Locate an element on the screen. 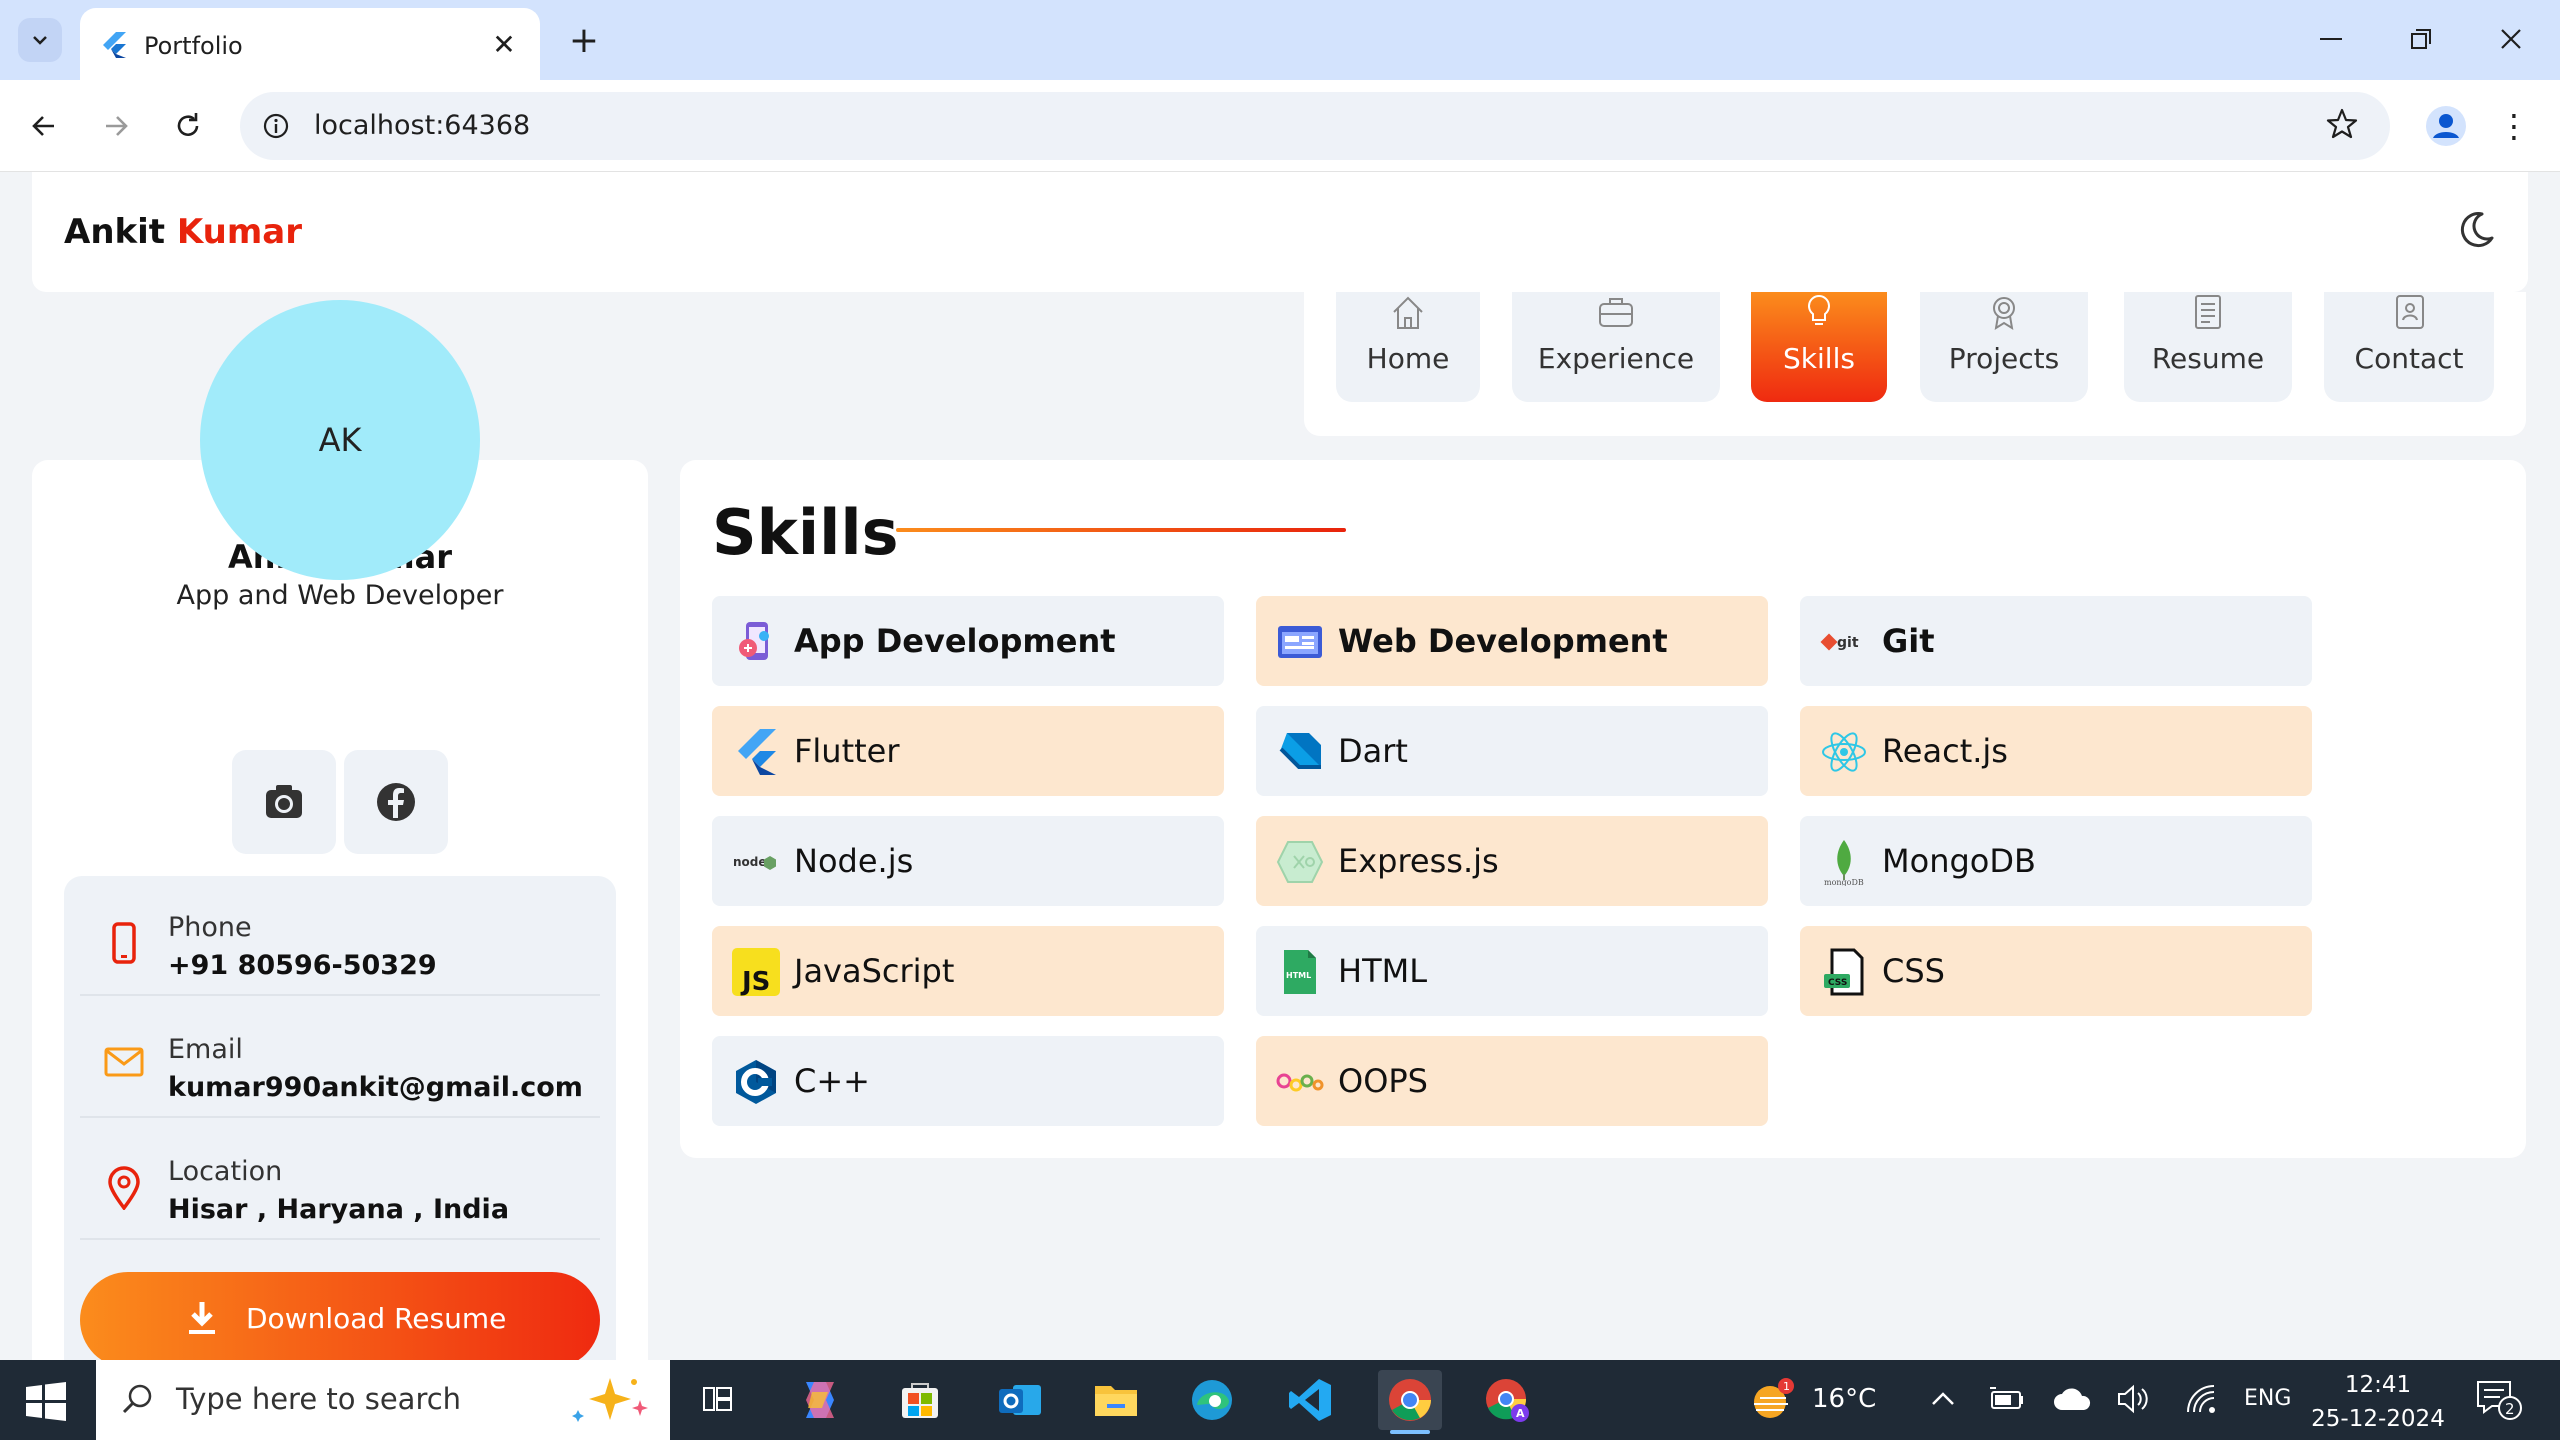  profile-role: App and Web Developer is located at coordinates (340, 595).